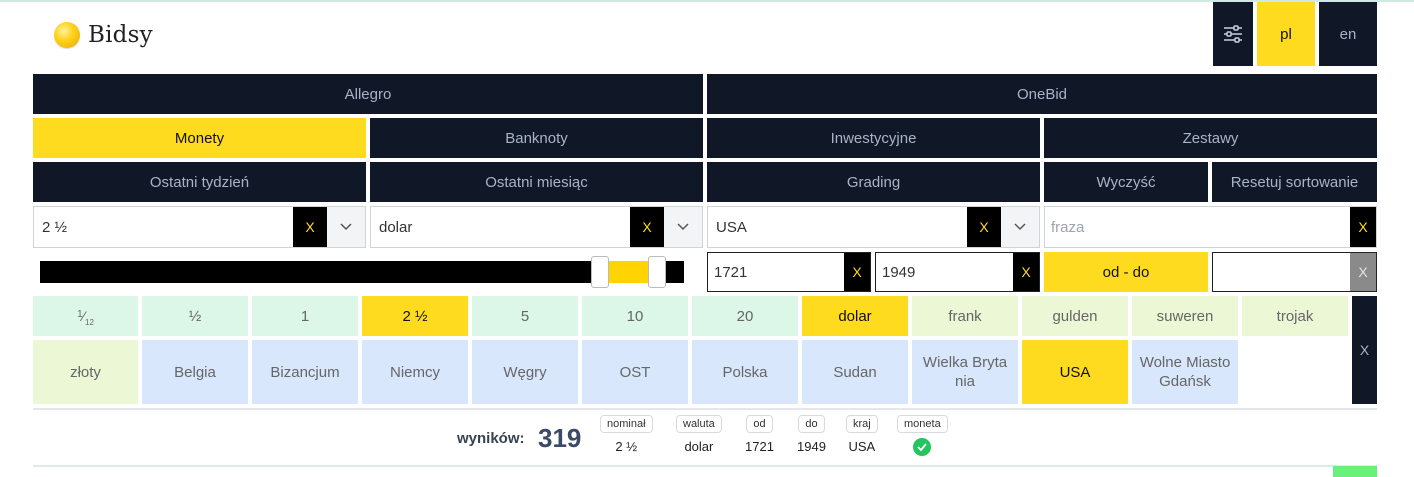 This screenshot has width=1414, height=477. What do you see at coordinates (1185, 372) in the screenshot?
I see `chip-country: Wolne Miasto Gdańsk` at bounding box center [1185, 372].